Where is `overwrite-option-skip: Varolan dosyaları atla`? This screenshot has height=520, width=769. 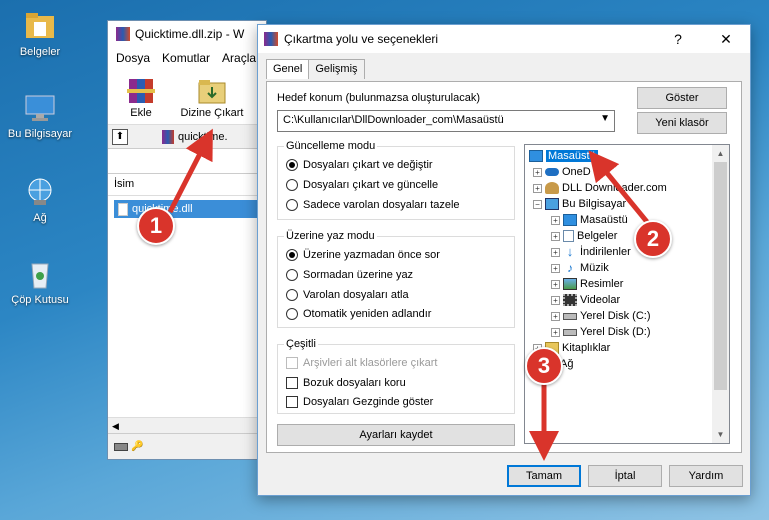 overwrite-option-skip: Varolan dosyaları atla is located at coordinates (347, 295).